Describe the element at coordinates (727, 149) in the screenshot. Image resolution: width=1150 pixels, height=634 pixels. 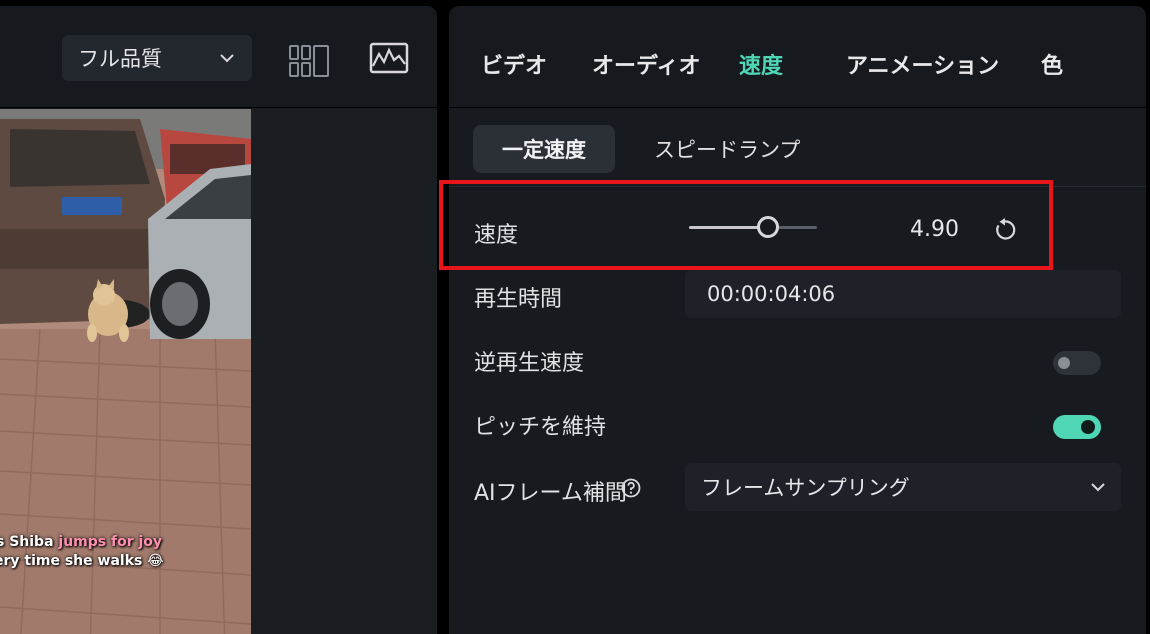
I see `subtab-speed-ramp: スピードランプ` at that location.